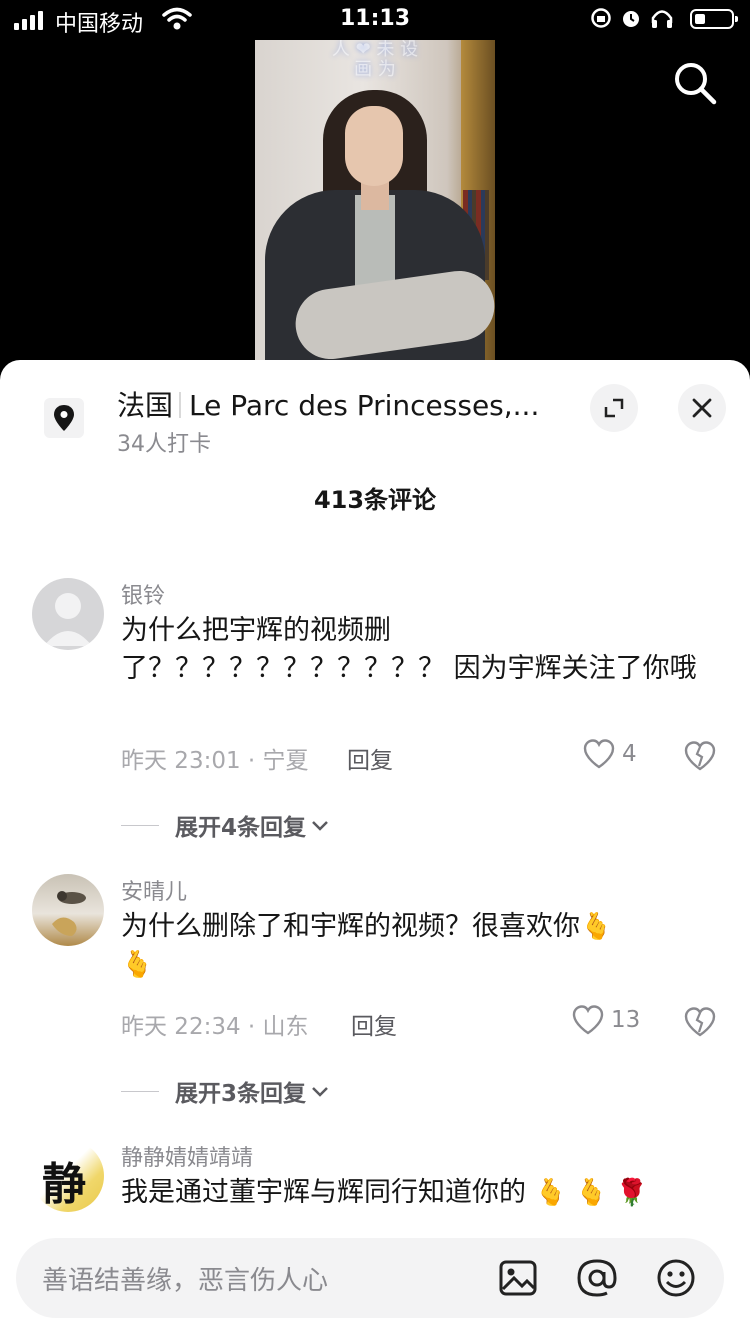 Image resolution: width=750 pixels, height=1334 pixels. What do you see at coordinates (591, 1193) in the screenshot?
I see `emoji-group: 🫰 🫰 🌹` at bounding box center [591, 1193].